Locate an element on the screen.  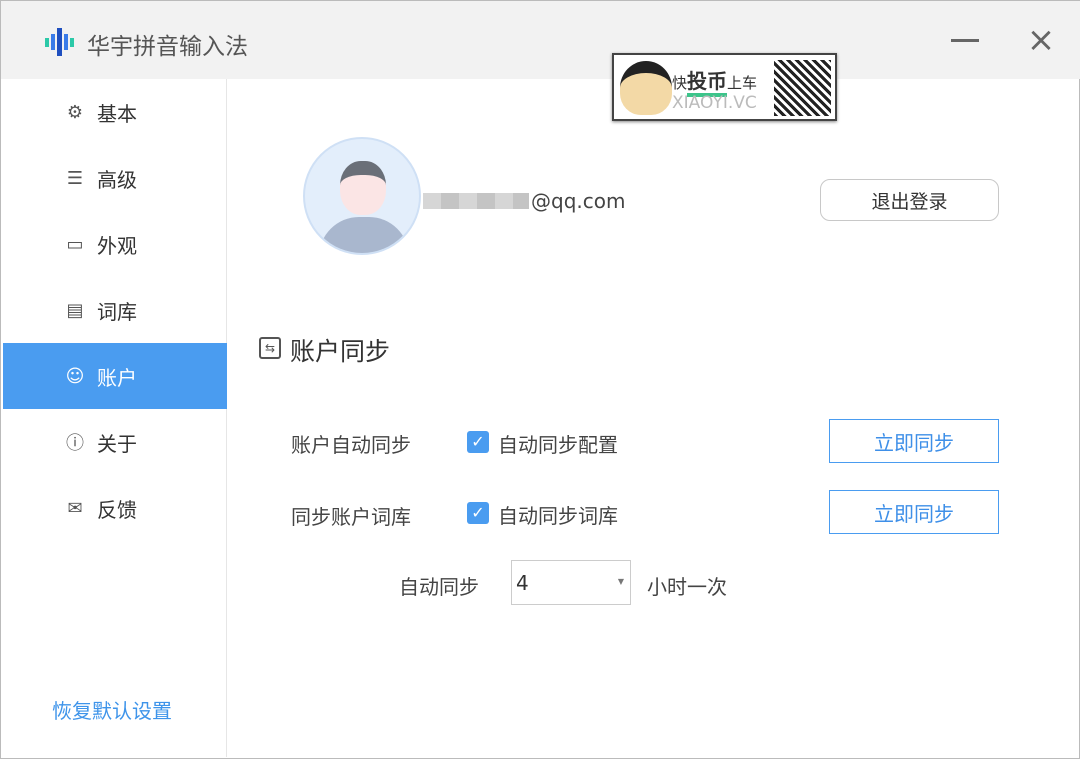
sidebar-item-appearance: ▭ 外观 is located at coordinates (115, 244).